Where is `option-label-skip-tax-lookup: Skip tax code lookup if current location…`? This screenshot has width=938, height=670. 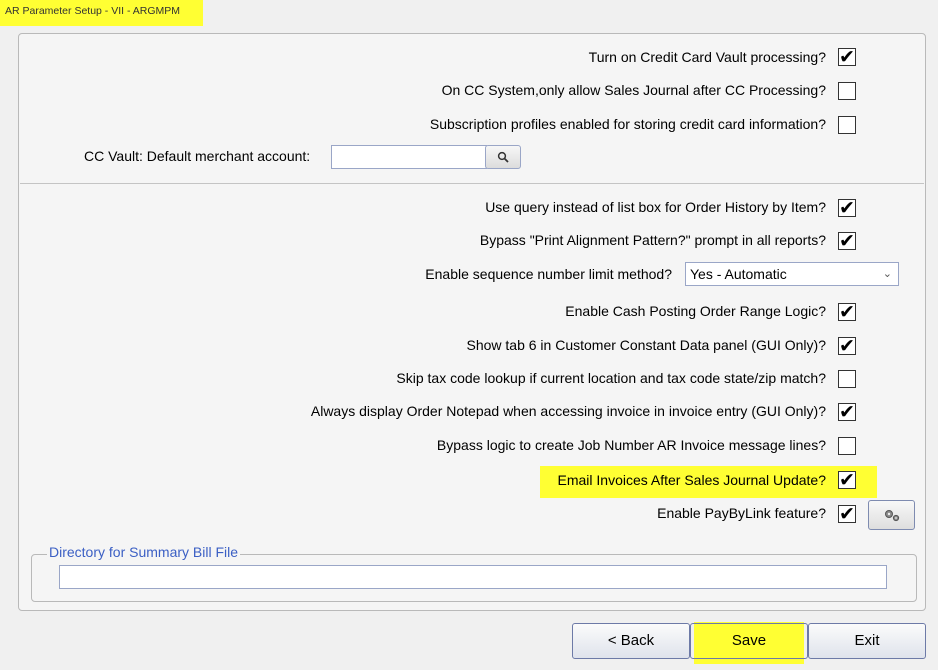 option-label-skip-tax-lookup: Skip tax code lookup if current location… is located at coordinates (611, 378).